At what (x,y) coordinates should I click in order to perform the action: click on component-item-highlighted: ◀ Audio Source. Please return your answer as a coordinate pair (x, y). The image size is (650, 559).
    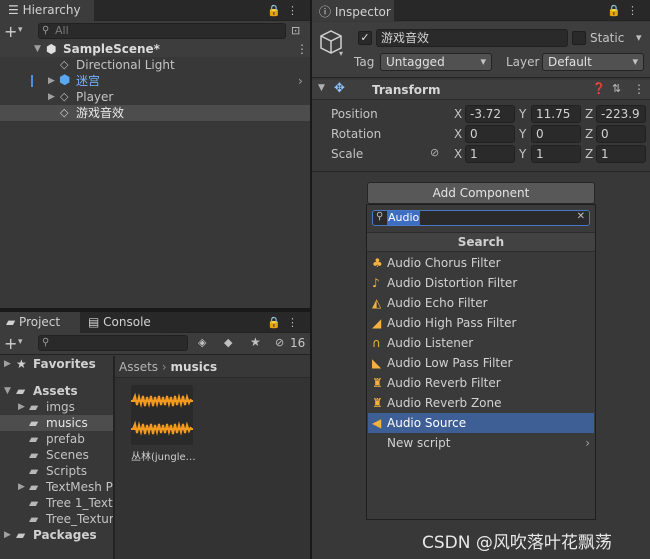
    Looking at the image, I should click on (481, 423).